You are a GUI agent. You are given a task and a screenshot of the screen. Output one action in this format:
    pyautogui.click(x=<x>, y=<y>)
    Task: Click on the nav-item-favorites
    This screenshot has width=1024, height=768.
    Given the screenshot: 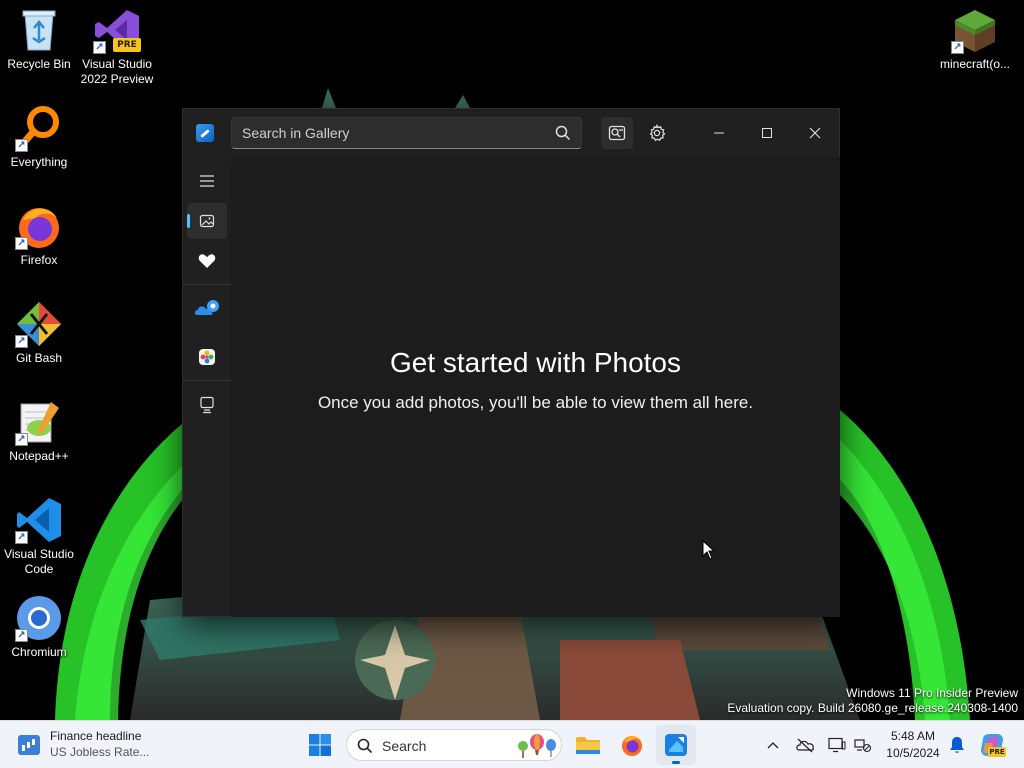 What is the action you would take?
    pyautogui.click(x=207, y=261)
    